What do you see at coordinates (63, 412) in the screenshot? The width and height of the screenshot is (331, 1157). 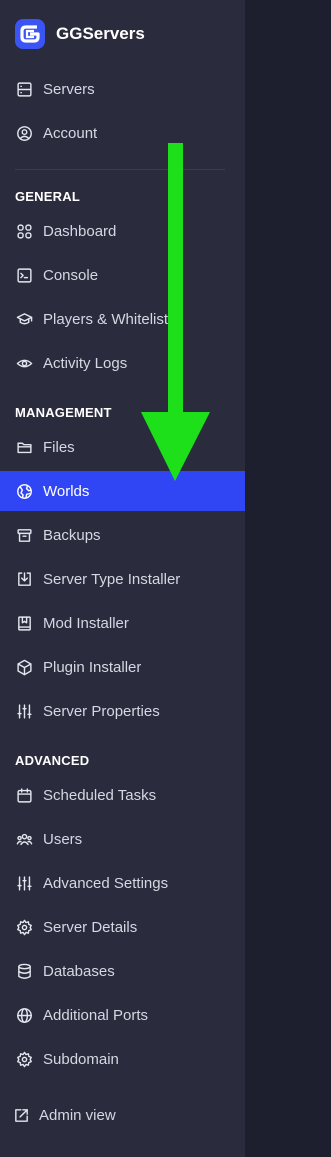 I see `section-heading-management: MANAGEMENT` at bounding box center [63, 412].